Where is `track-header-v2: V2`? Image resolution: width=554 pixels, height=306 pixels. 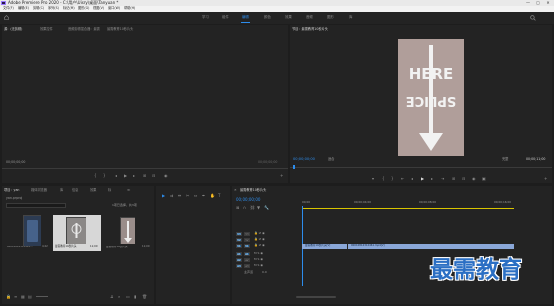
track-header-v2: V2 is located at coordinates (247, 240).